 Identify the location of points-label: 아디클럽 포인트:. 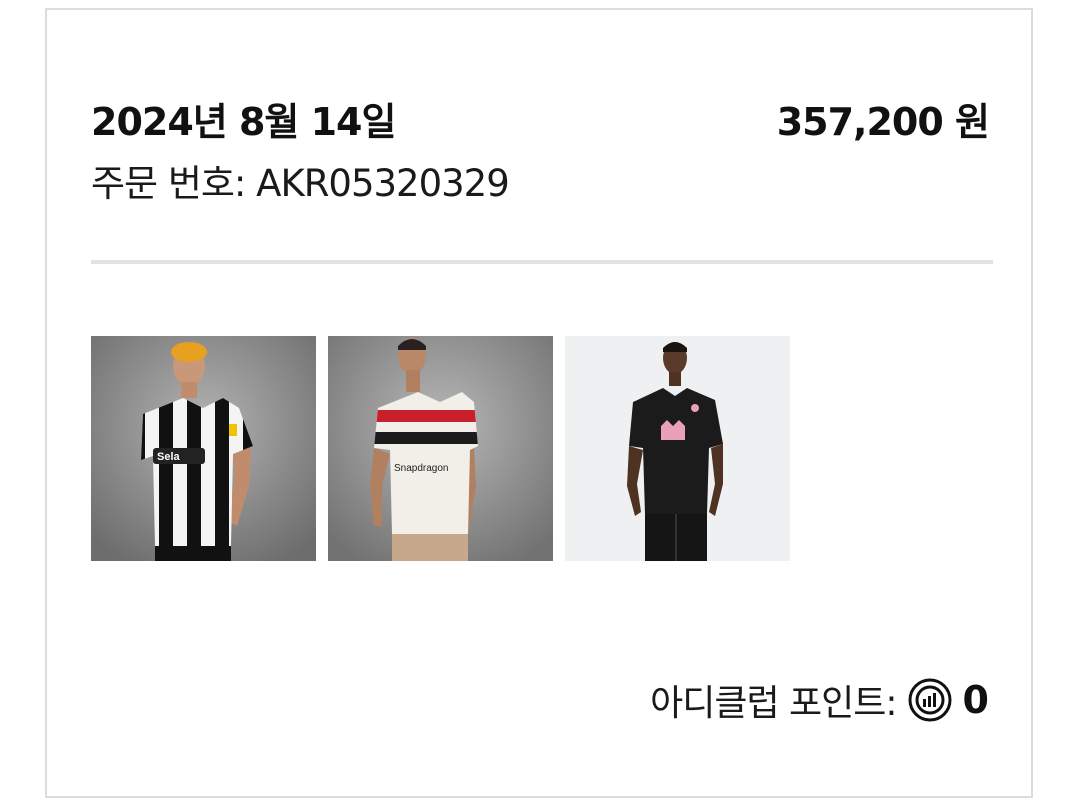
(773, 703).